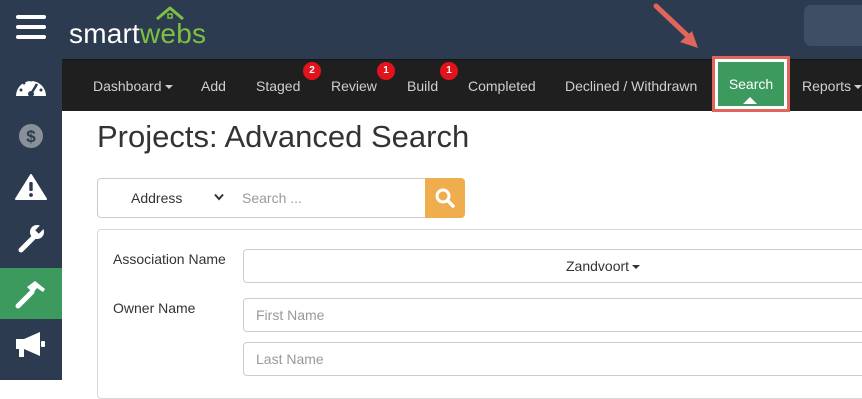 This screenshot has width=862, height=399. I want to click on sidebar: $, so click(31, 190).